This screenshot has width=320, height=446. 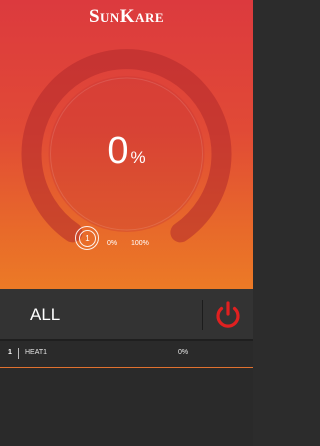 I want to click on scale-min-label: 0%, so click(x=112, y=243).